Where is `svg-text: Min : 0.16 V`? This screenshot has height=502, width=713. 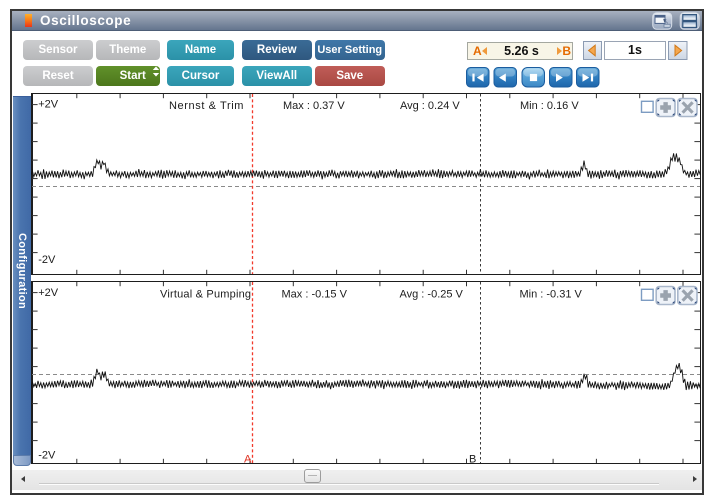 svg-text: Min : 0.16 V is located at coordinates (549, 106).